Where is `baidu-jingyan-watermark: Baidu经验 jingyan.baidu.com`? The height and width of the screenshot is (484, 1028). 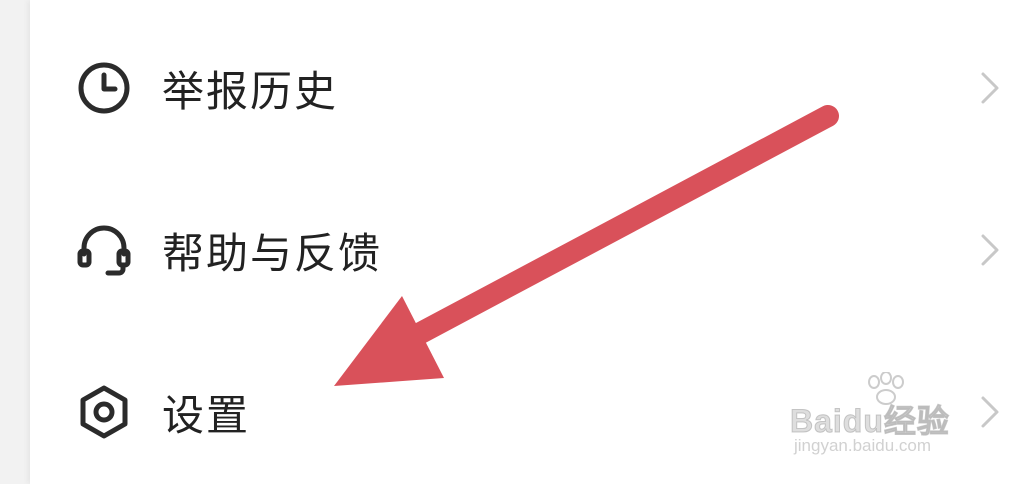
baidu-jingyan-watermark: Baidu经验 jingyan.baidu.com is located at coordinates (886, 420).